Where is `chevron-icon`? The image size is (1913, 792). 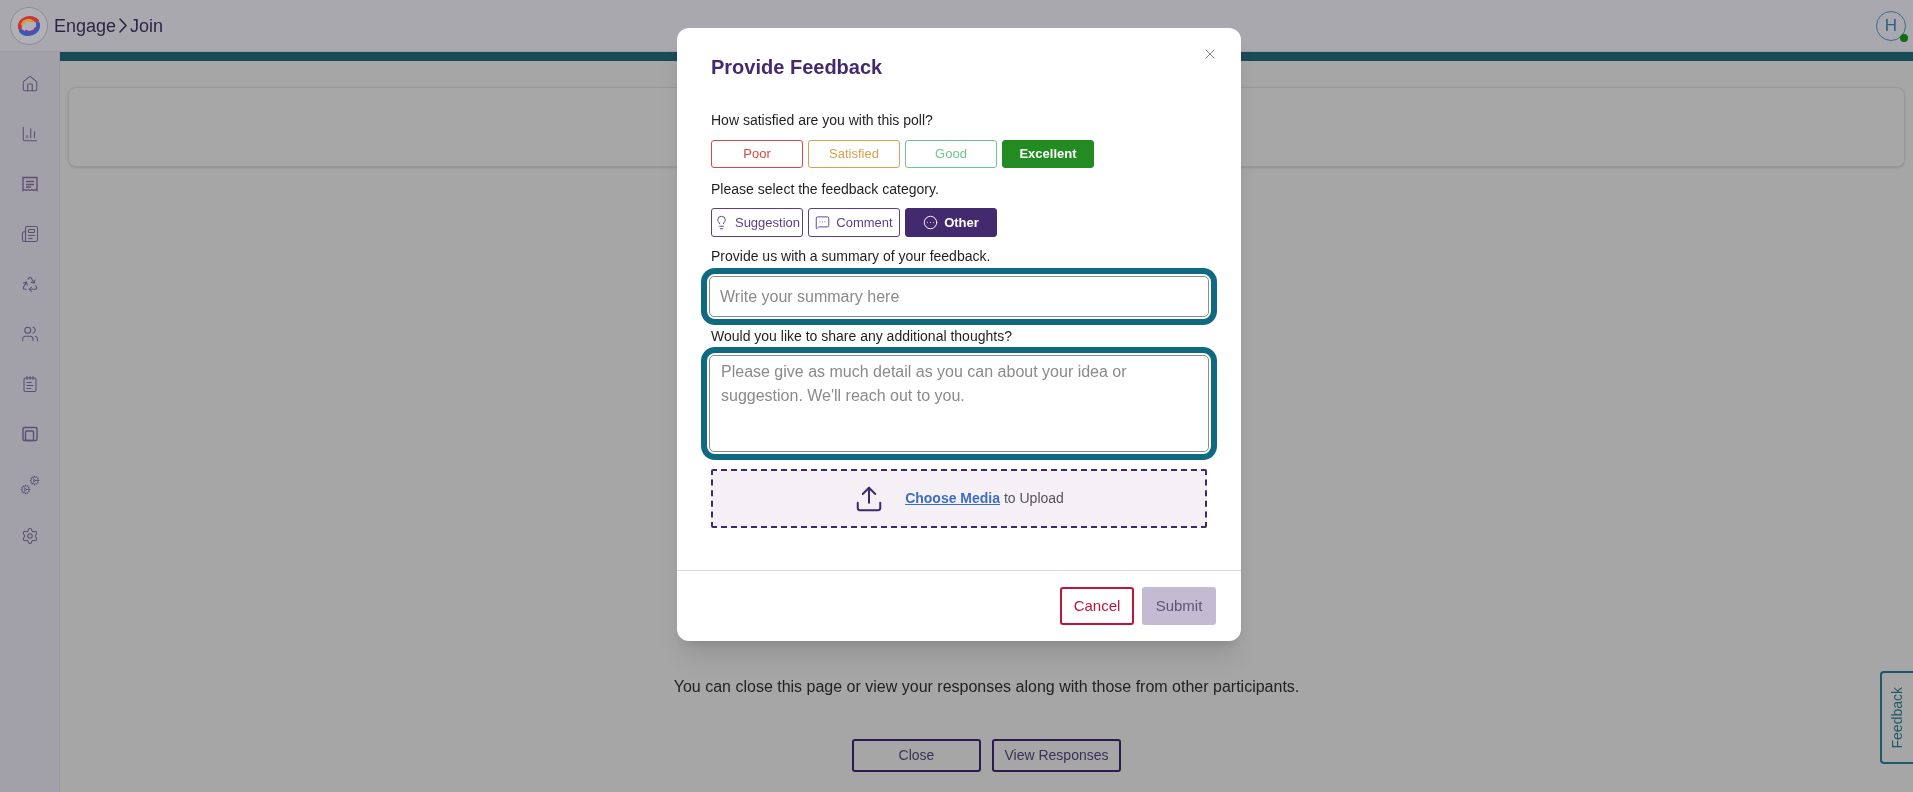
chevron-icon is located at coordinates (123, 25).